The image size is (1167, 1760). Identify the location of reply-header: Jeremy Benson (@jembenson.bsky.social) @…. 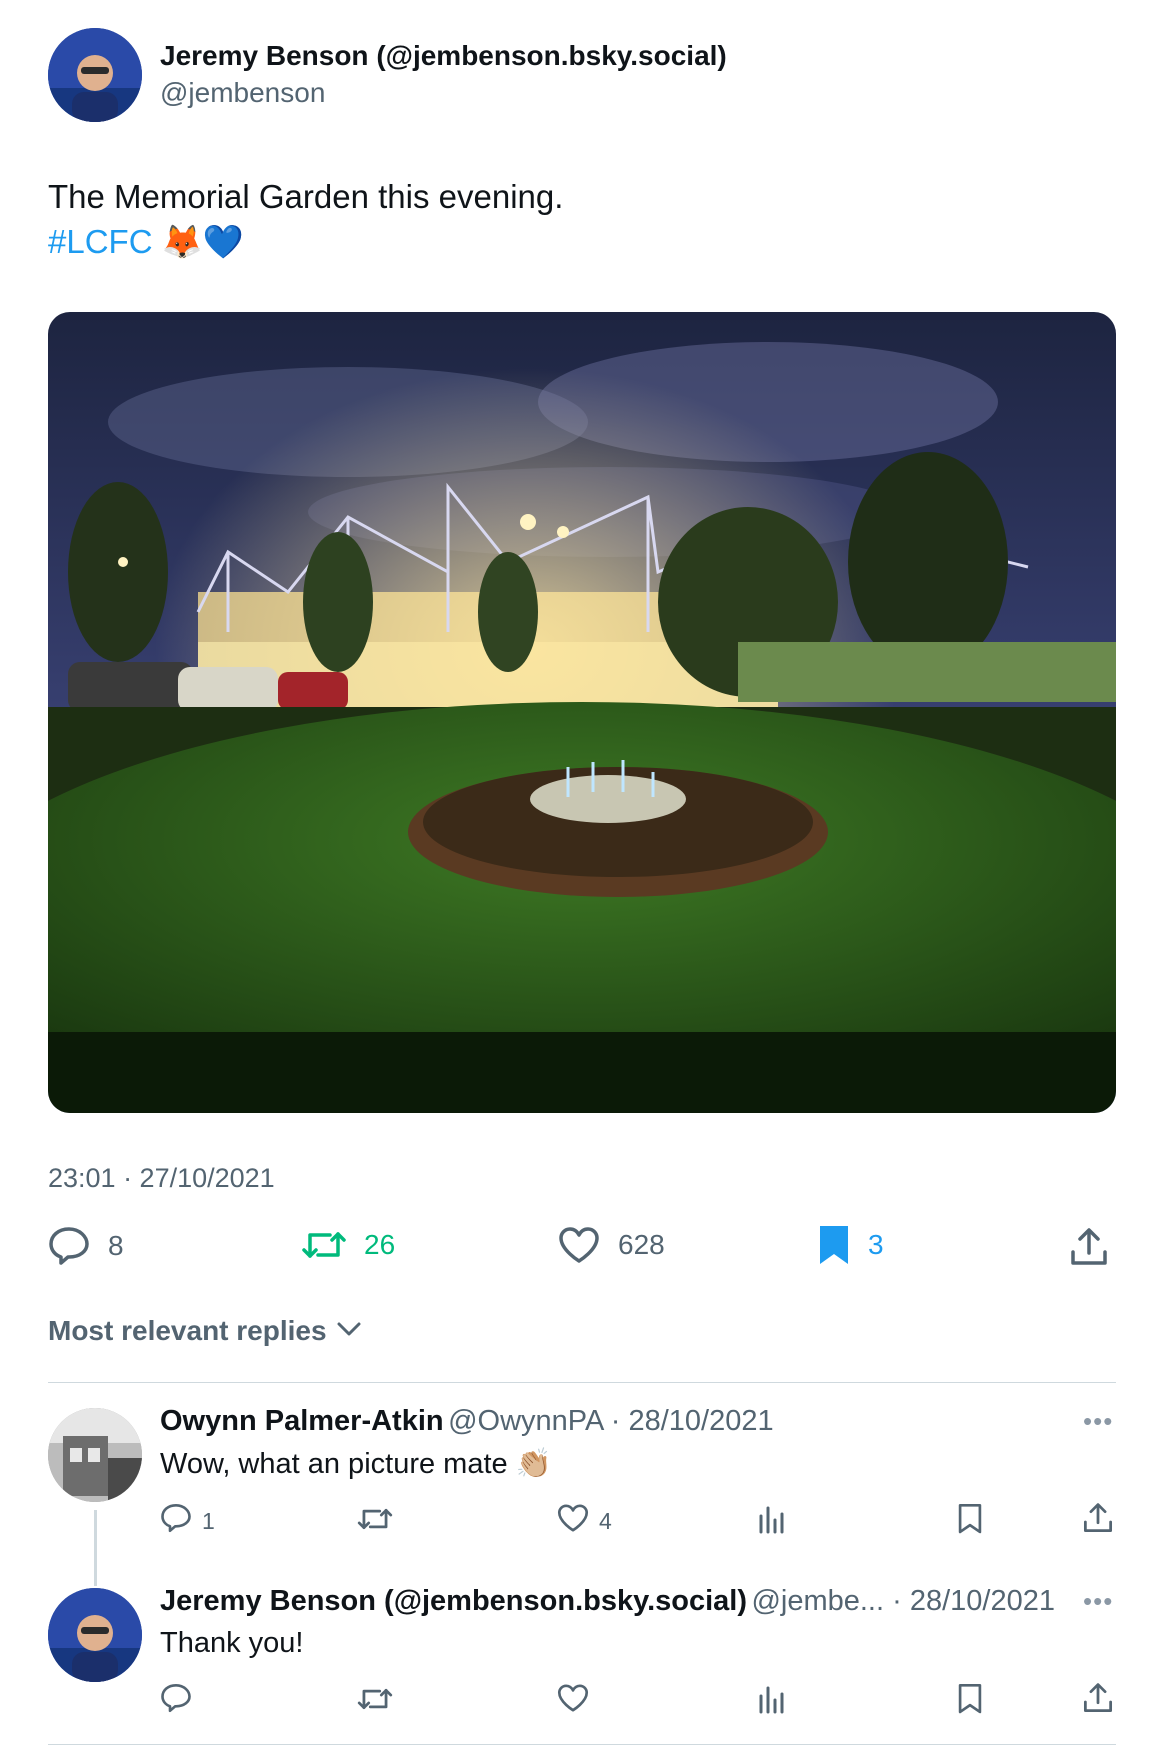
(607, 1601).